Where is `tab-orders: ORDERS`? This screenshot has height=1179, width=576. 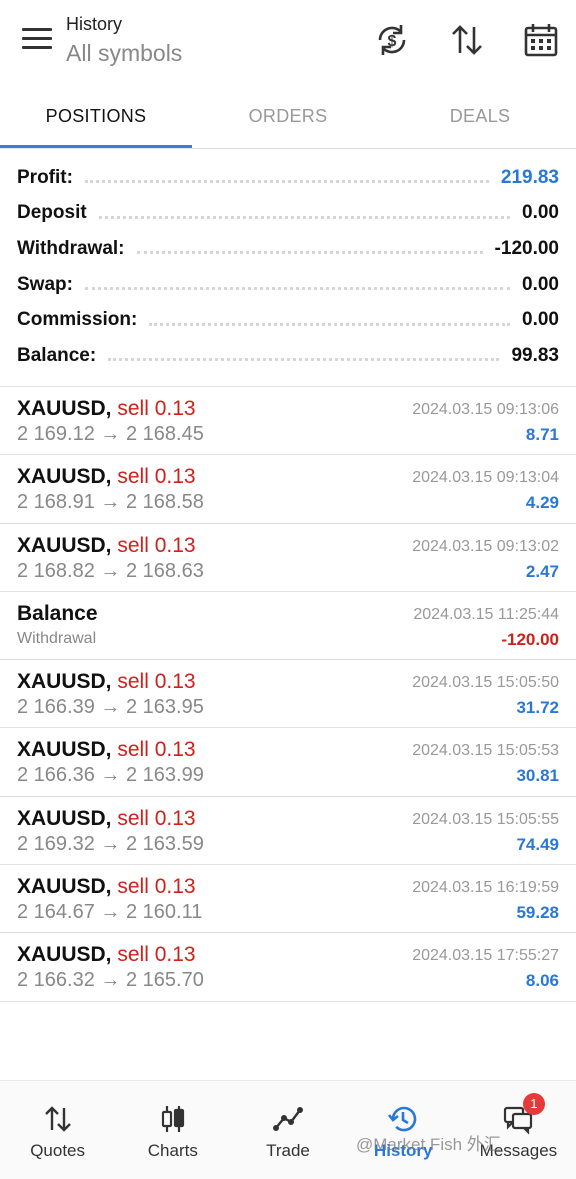 tab-orders: ORDERS is located at coordinates (288, 117).